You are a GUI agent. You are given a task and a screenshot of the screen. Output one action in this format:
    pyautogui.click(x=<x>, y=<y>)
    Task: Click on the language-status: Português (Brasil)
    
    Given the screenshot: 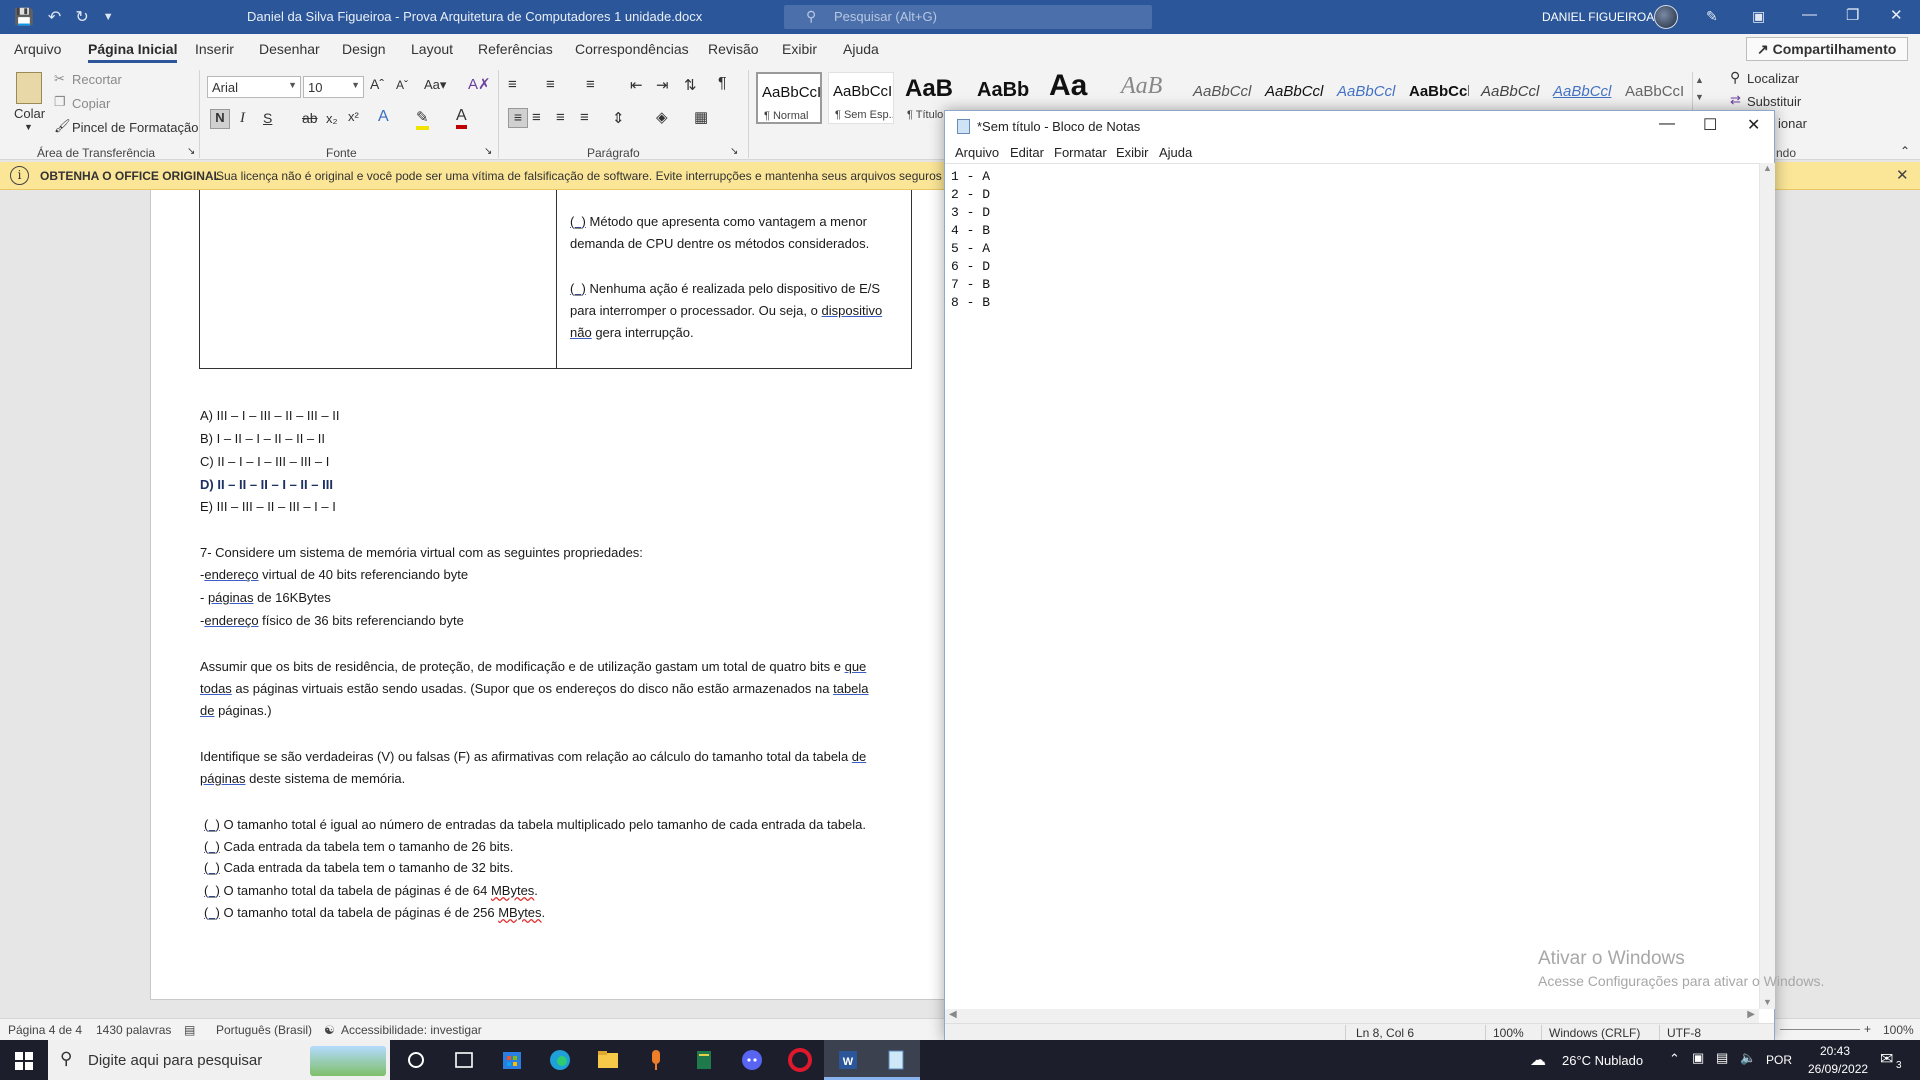 What is the action you would take?
    pyautogui.click(x=264, y=1030)
    